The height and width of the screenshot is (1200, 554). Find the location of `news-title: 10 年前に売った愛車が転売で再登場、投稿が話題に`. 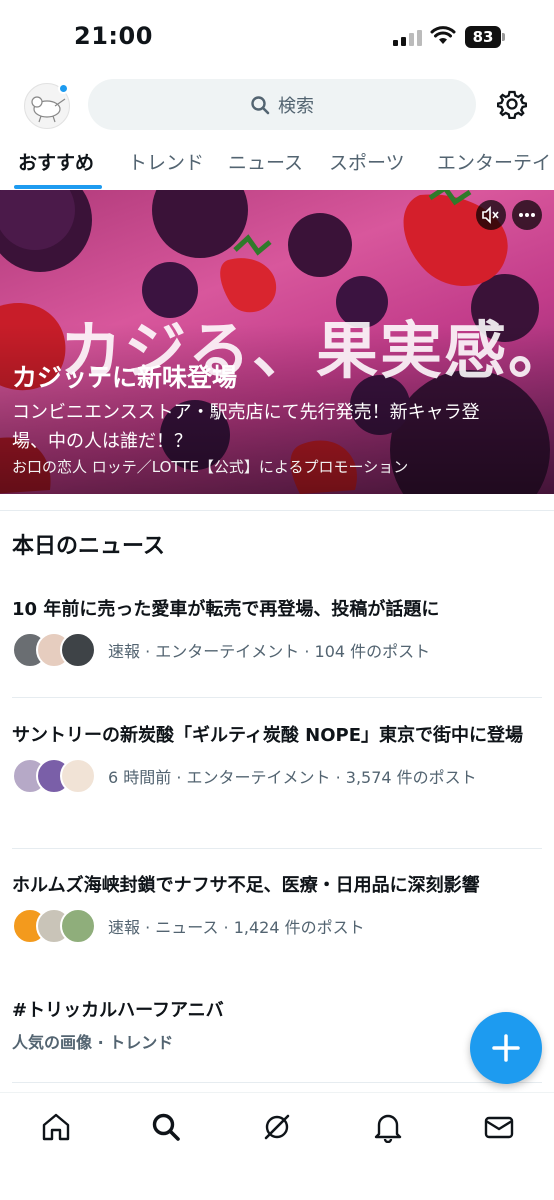

news-title: 10 年前に売った愛車が転売で再登場、投稿が話題に is located at coordinates (226, 609).